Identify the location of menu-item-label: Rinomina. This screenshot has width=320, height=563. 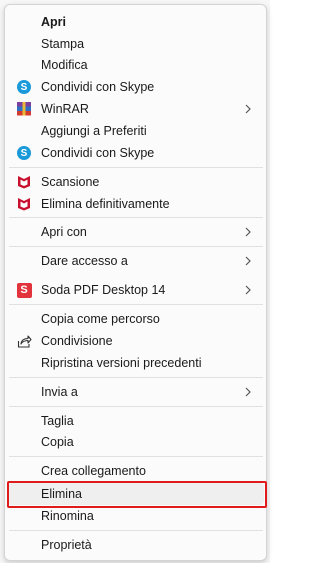
(67, 516).